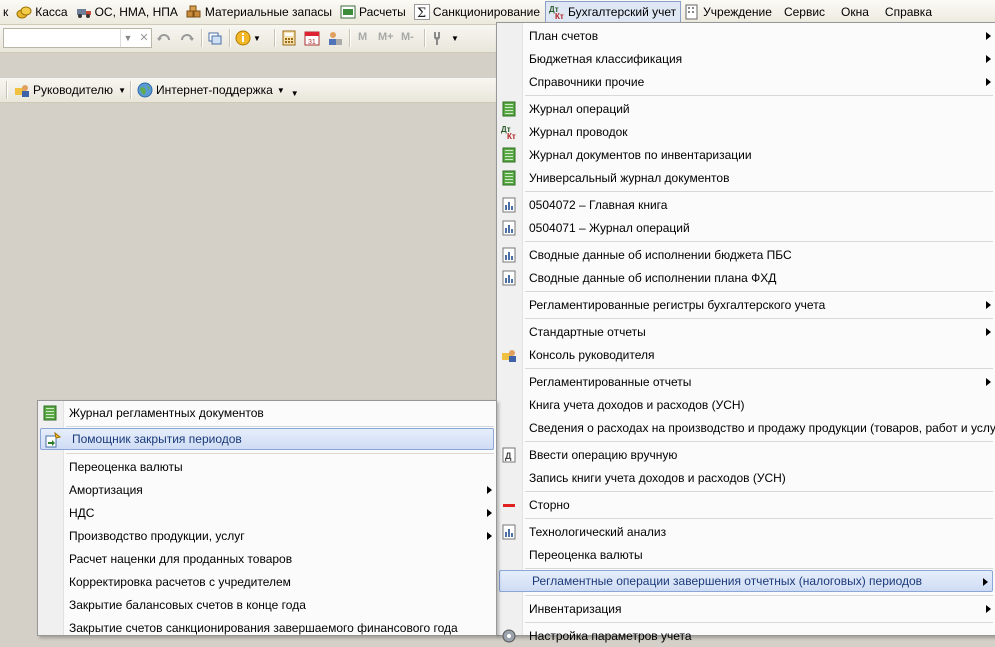 The image size is (995, 647). What do you see at coordinates (386, 37) in the screenshot?
I see `memory-plus-button: M+` at bounding box center [386, 37].